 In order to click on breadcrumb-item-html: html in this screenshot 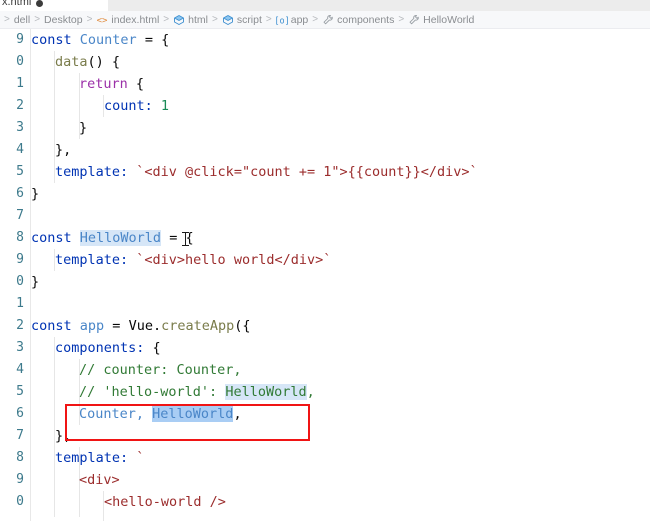, I will do `click(190, 19)`.